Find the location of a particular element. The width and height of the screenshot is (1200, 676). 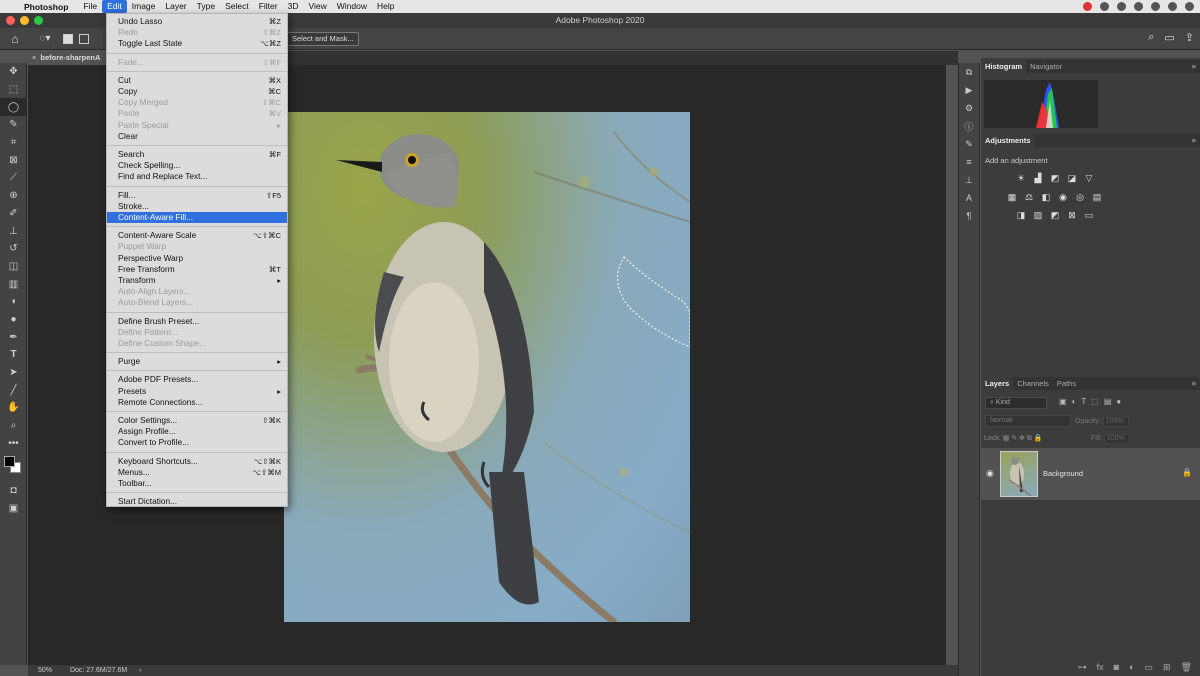

healing-tool-icon: ⊕ is located at coordinates (13, 196).